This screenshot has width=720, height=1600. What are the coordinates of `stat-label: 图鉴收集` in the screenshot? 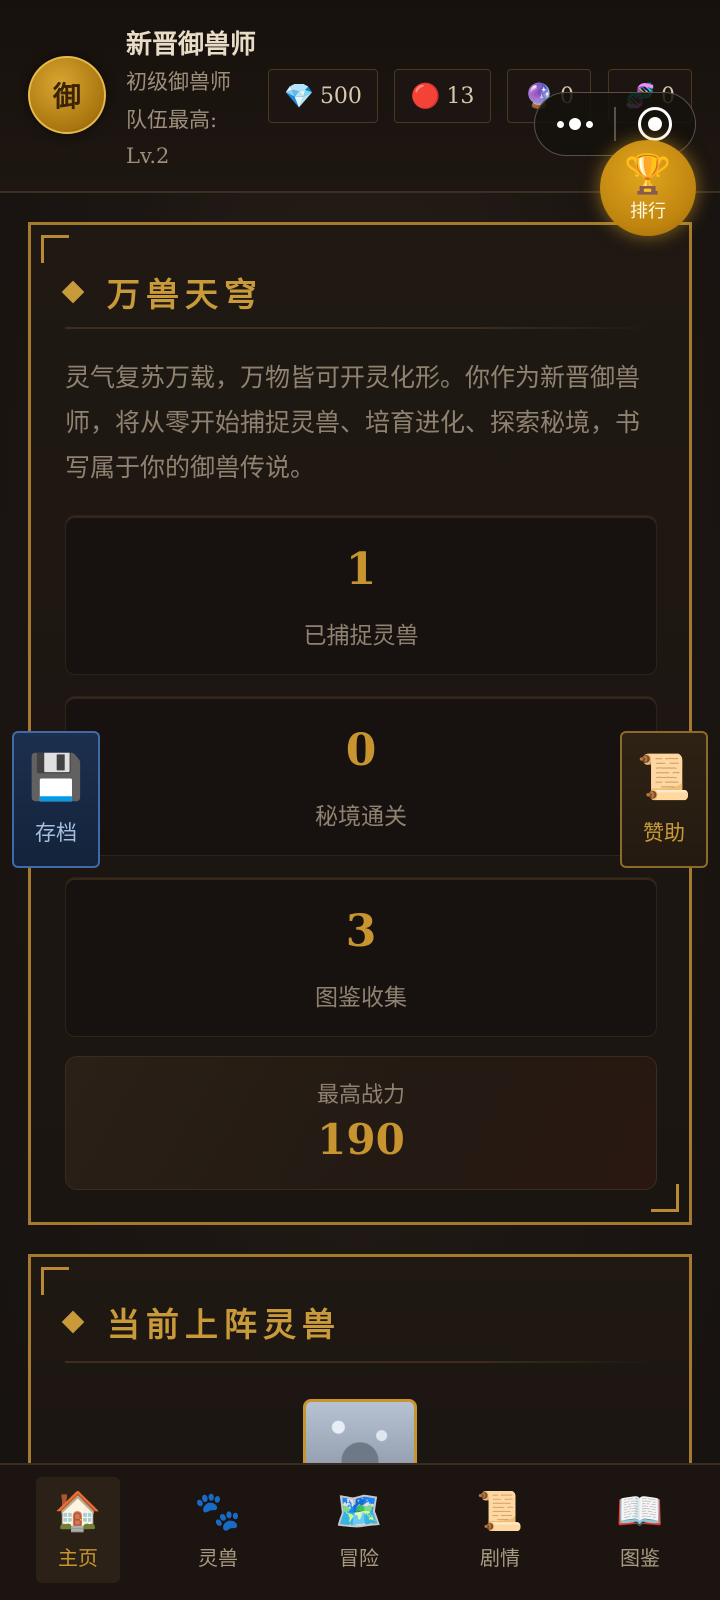 It's located at (361, 998).